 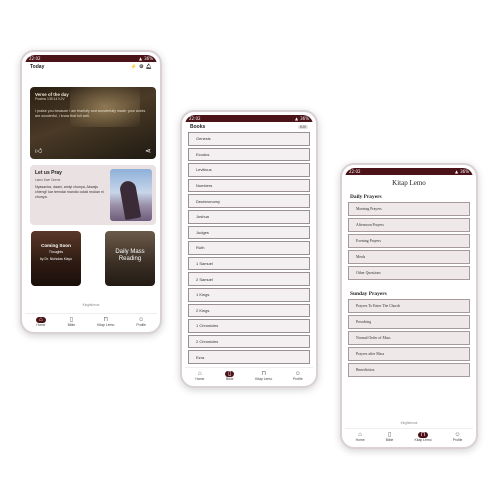 I want to click on gear-icon: ⚙, so click(x=141, y=67).